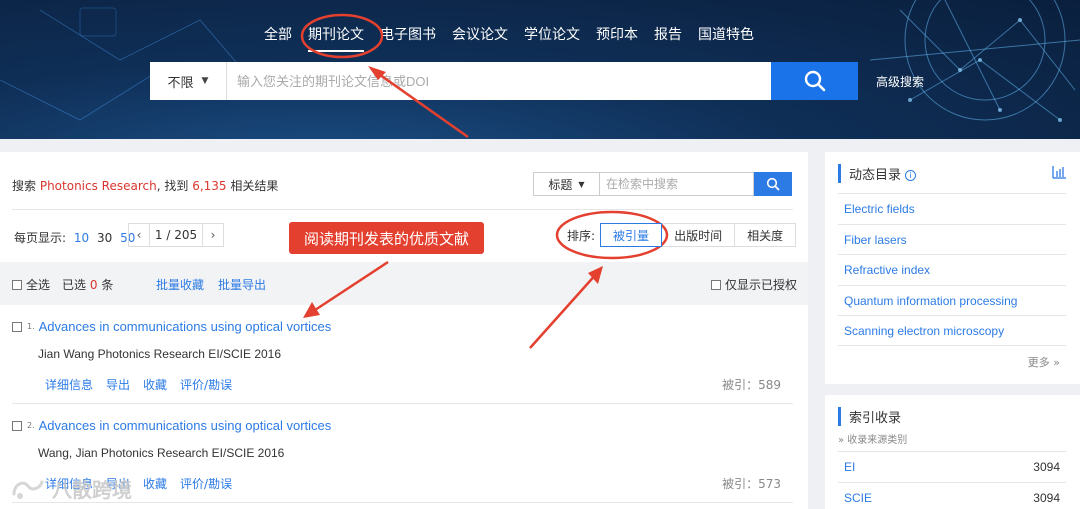 The height and width of the screenshot is (509, 1080). Describe the element at coordinates (858, 500) in the screenshot. I see `index-name: SCIE` at that location.